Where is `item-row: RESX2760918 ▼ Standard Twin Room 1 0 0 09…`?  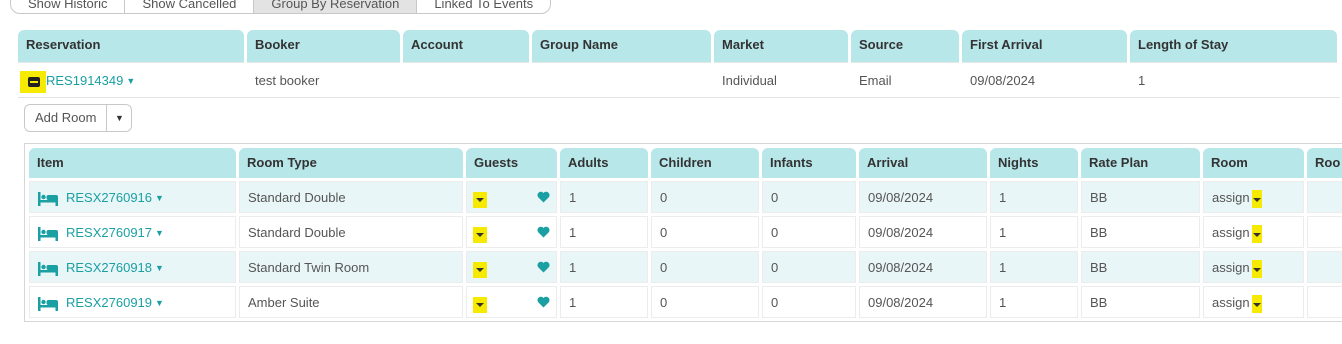
item-row: RESX2760918 ▼ Standard Twin Room 1 0 0 09… is located at coordinates (685, 267).